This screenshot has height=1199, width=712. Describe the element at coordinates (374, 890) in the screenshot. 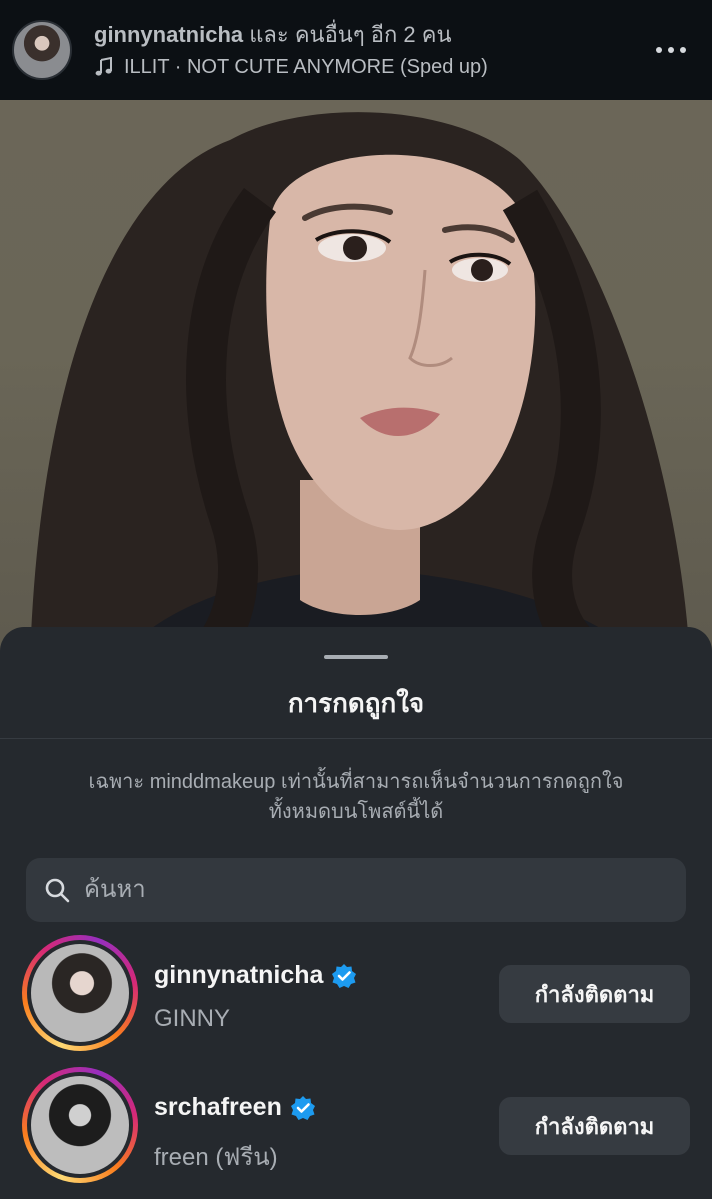

I see `search-input` at that location.